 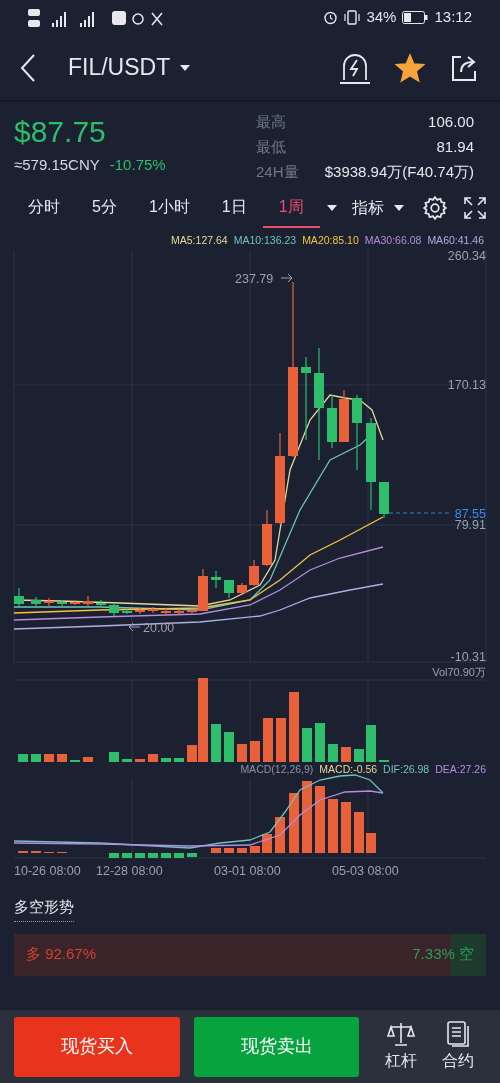 I want to click on price-axis-label: -10.31, so click(x=468, y=657).